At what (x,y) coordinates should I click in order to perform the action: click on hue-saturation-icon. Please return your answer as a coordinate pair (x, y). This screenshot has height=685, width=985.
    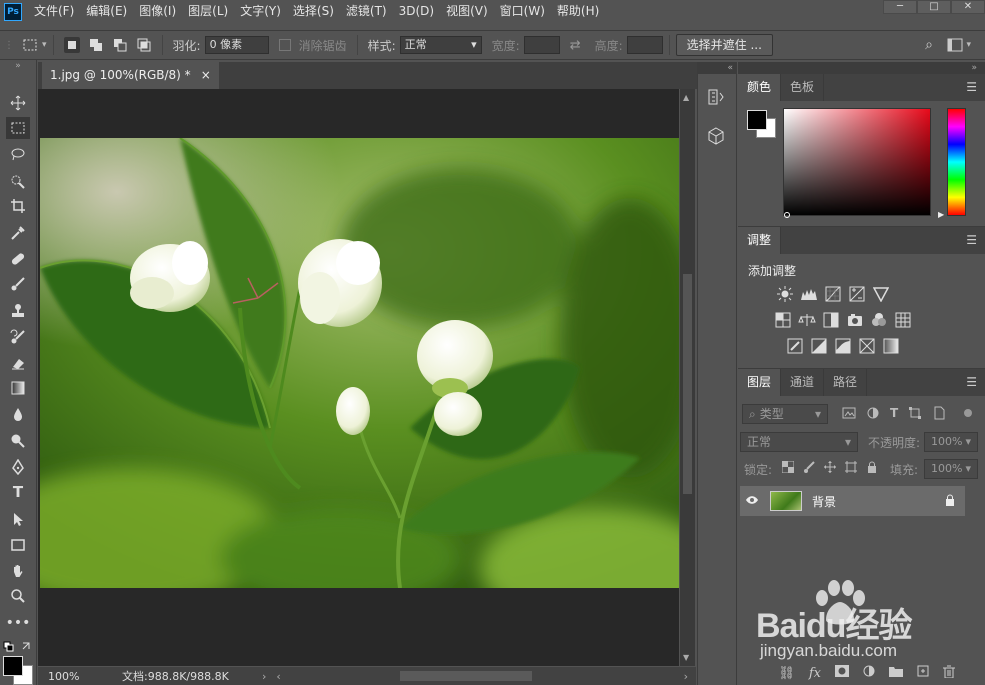
    Looking at the image, I should click on (783, 320).